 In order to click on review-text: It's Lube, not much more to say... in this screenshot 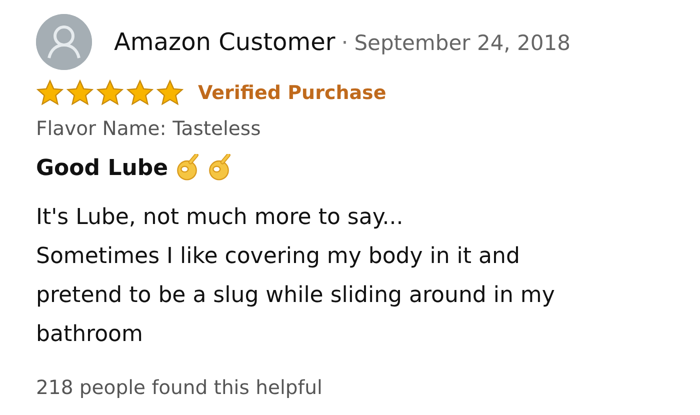, I will do `click(220, 218)`.